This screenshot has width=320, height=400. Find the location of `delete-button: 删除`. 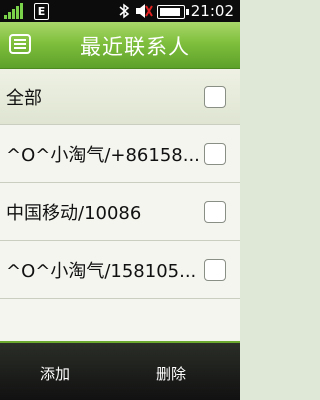

delete-button: 删除 is located at coordinates (171, 373).